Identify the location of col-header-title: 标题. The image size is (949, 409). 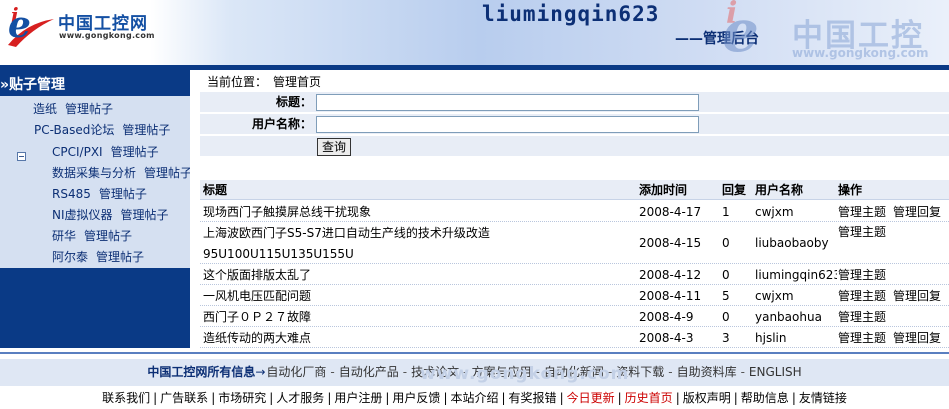
(215, 190).